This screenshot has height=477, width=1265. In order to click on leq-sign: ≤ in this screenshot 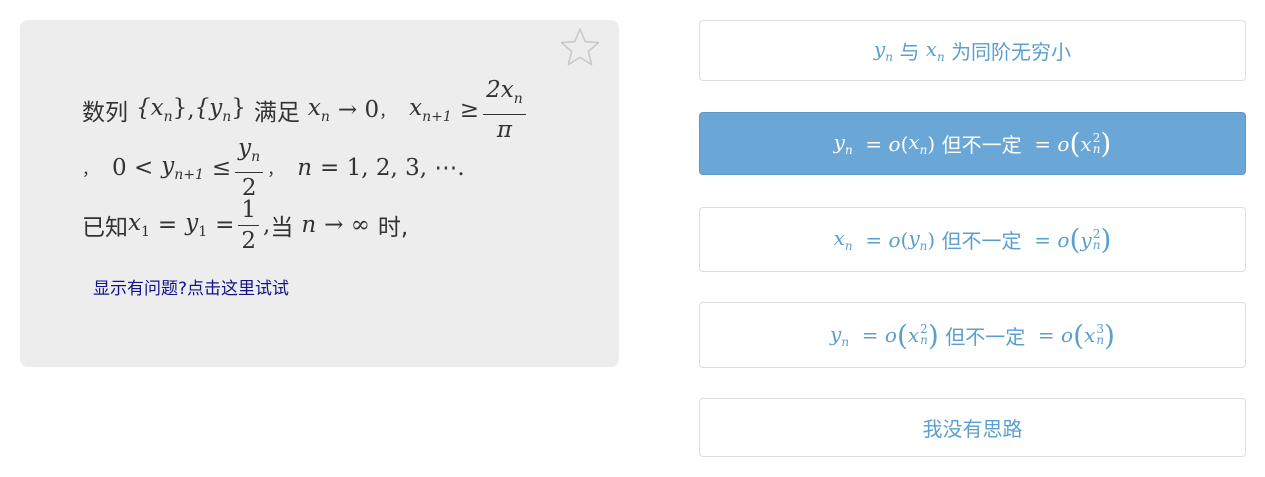, I will do `click(221, 168)`.